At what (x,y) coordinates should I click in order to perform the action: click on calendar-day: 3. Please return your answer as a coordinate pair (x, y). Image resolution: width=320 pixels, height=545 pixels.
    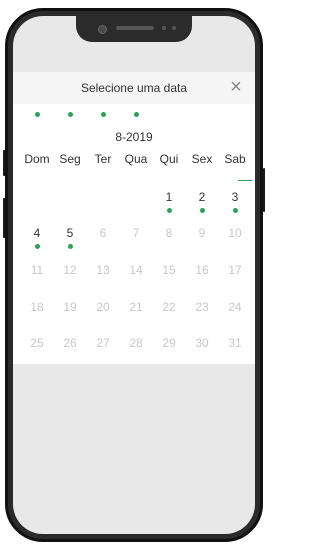
    Looking at the image, I should click on (235, 197).